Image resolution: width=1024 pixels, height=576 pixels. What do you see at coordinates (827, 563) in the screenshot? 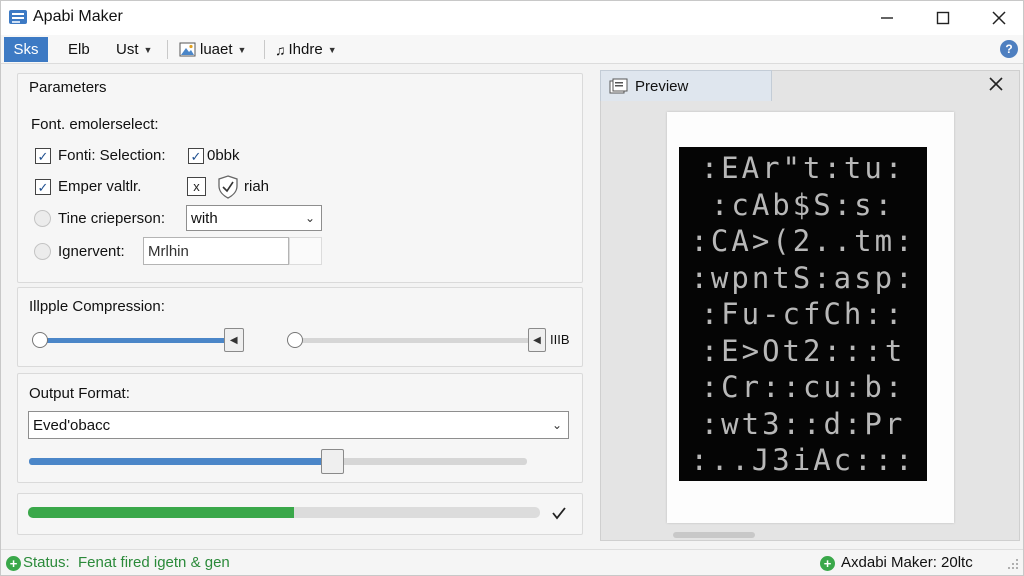
I see `app-status-icon: +` at bounding box center [827, 563].